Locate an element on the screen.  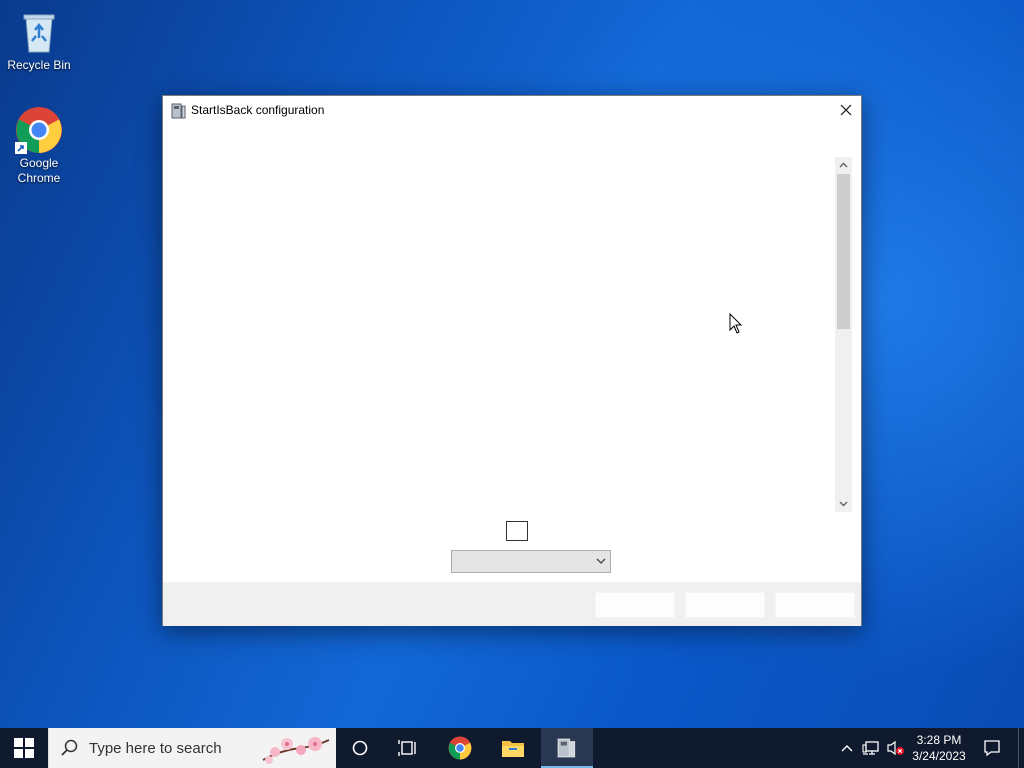
desktop-icon-recycle-bin: Recycle Bin is located at coordinates (39, 40).